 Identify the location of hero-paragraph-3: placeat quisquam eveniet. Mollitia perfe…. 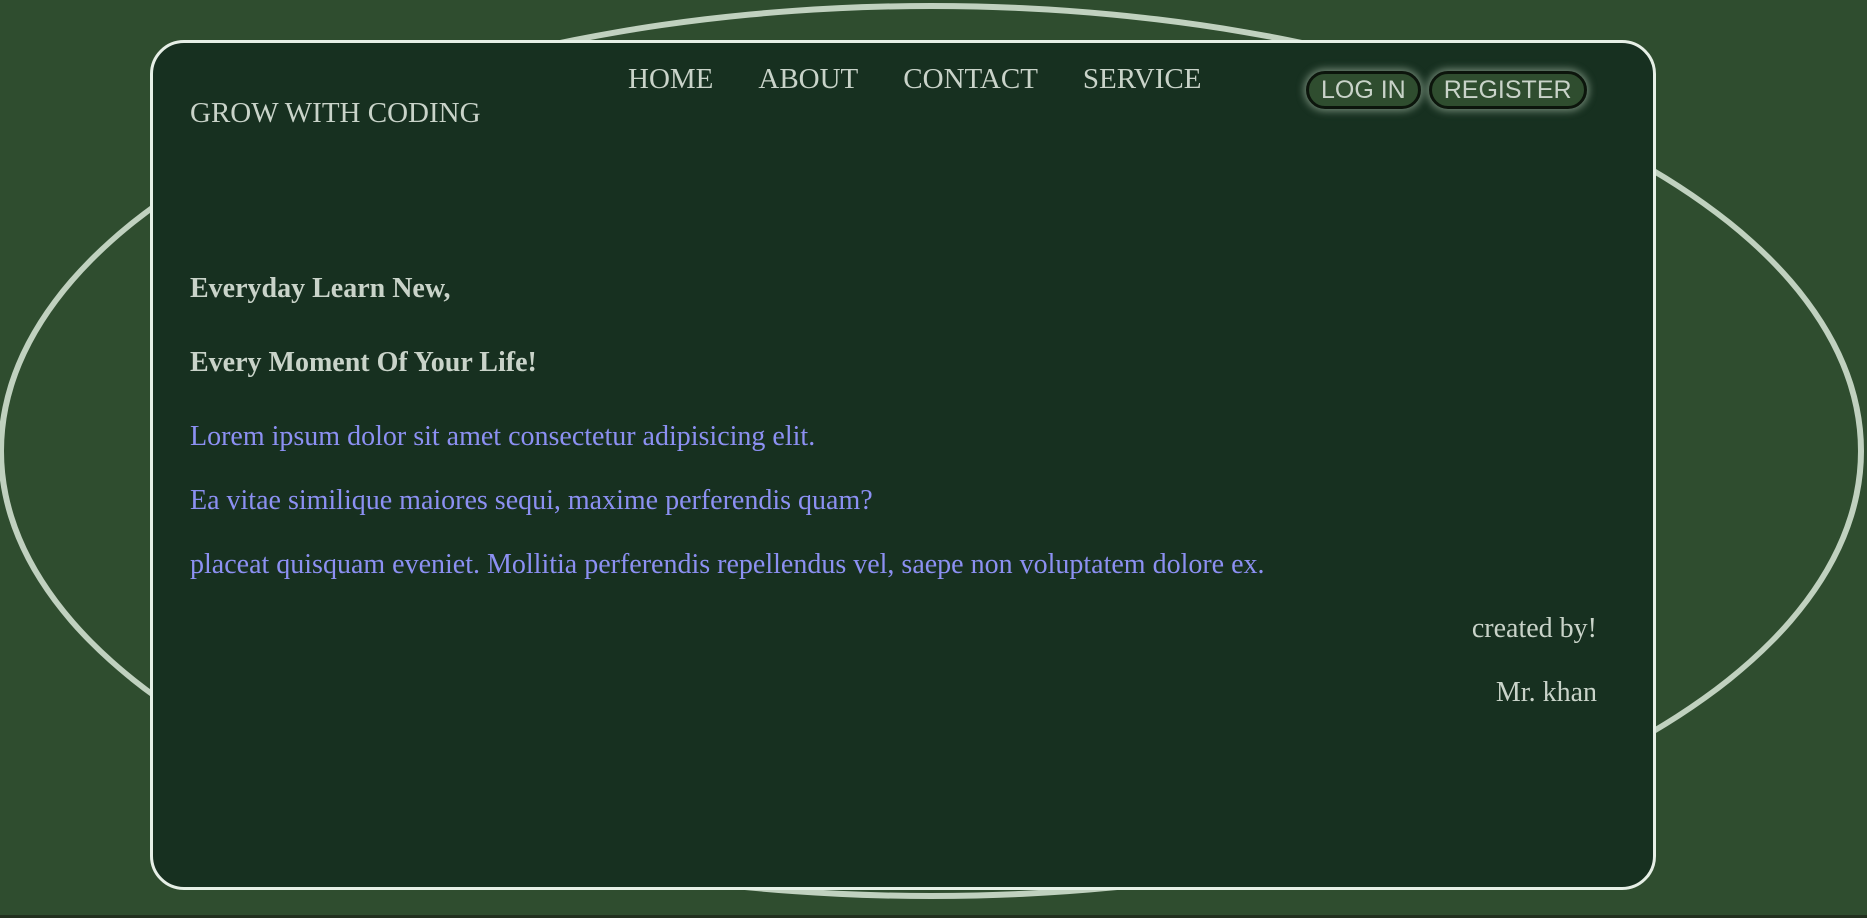
(727, 564).